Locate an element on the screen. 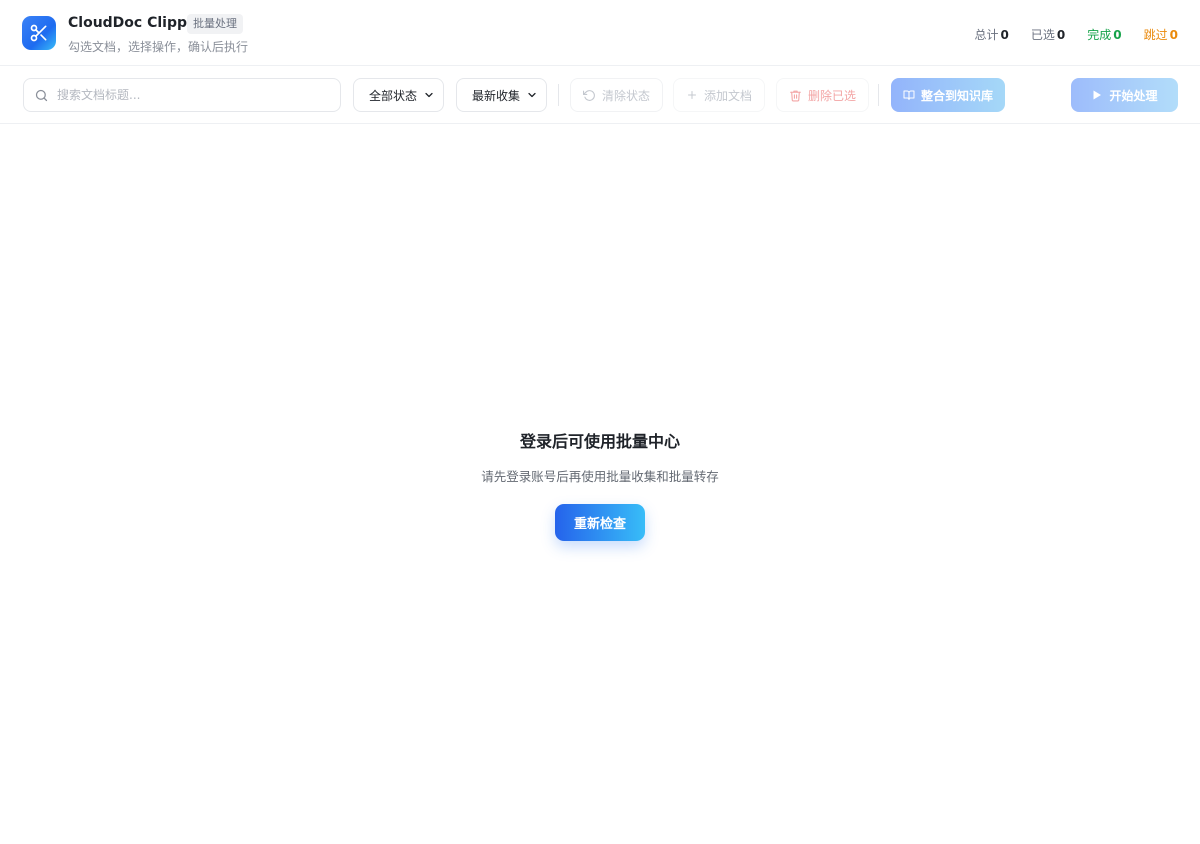 The image size is (1200, 844). clear-status-button: 清除状态 is located at coordinates (617, 95).